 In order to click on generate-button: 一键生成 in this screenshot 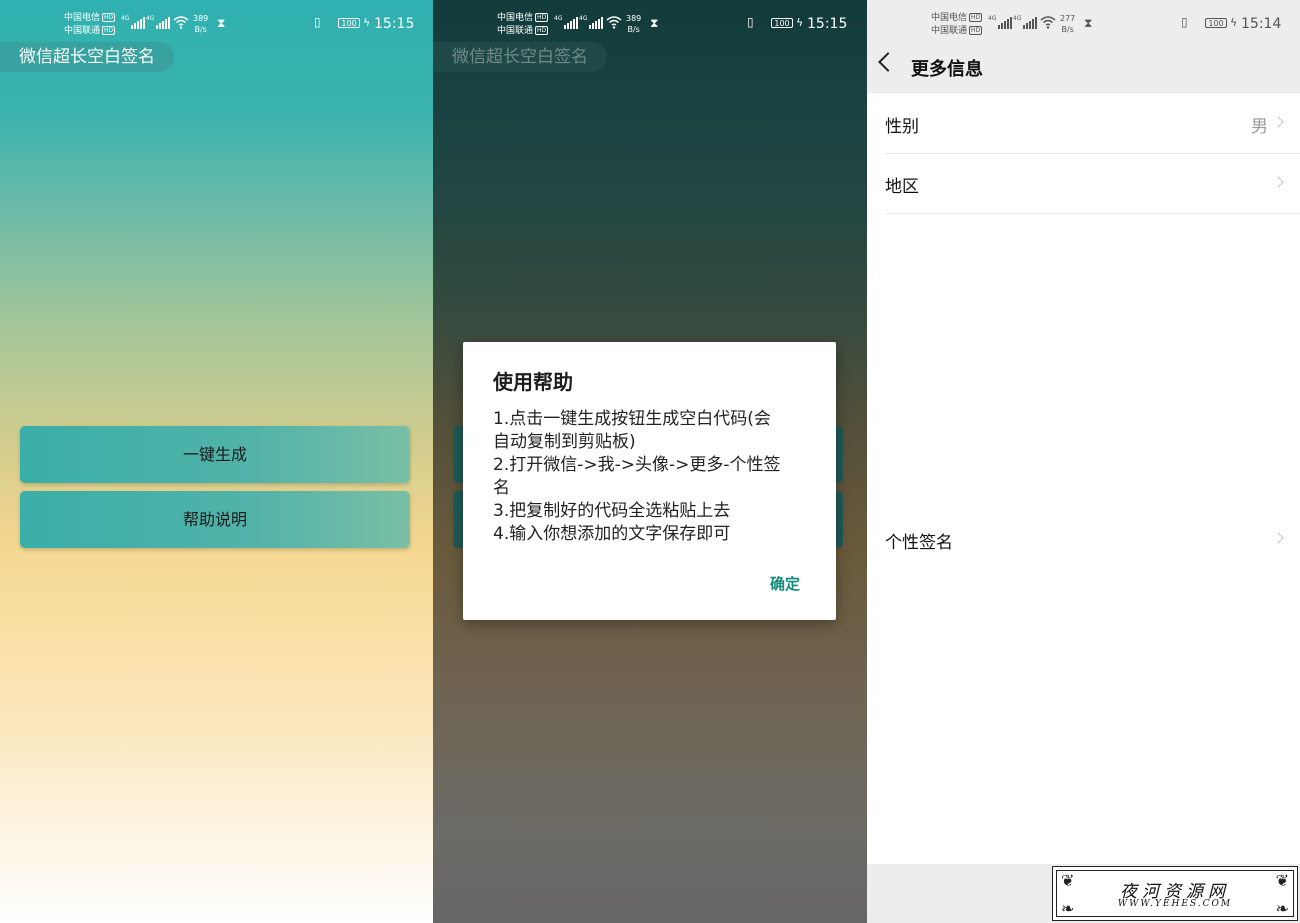, I will do `click(215, 454)`.